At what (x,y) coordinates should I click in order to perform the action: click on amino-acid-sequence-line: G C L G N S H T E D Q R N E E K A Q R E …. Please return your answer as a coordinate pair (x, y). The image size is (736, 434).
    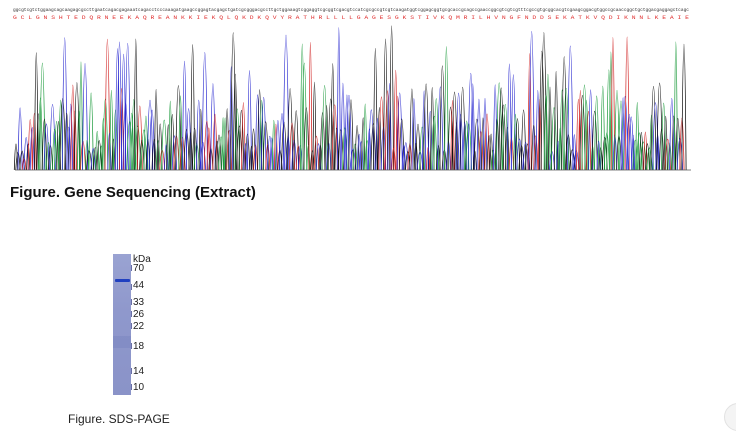
    Looking at the image, I should click on (351, 18).